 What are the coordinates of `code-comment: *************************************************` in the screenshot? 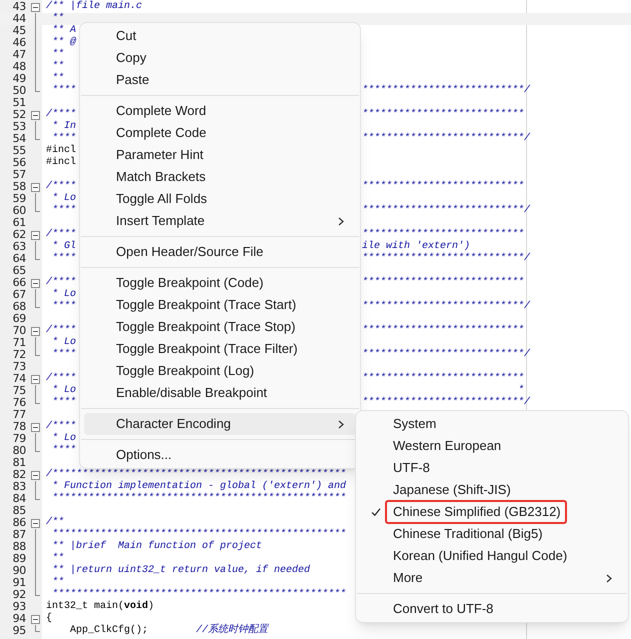 It's located at (198, 534).